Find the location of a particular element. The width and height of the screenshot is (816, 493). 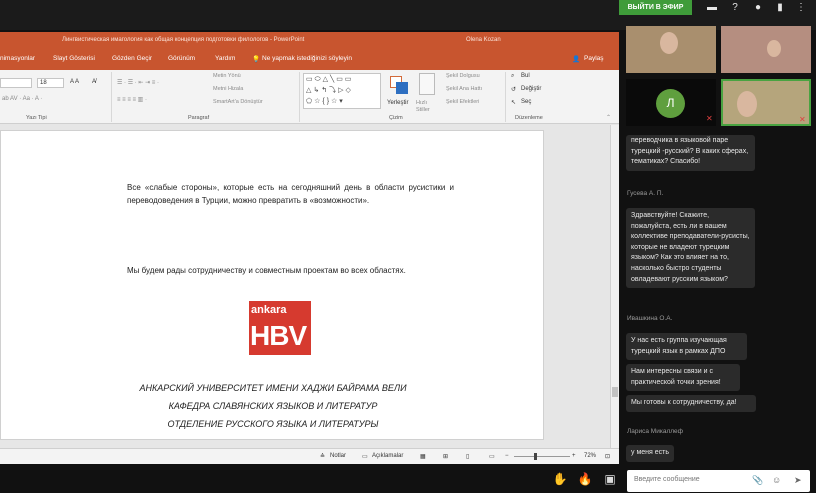

tab-view: Görünüm is located at coordinates (181, 58).